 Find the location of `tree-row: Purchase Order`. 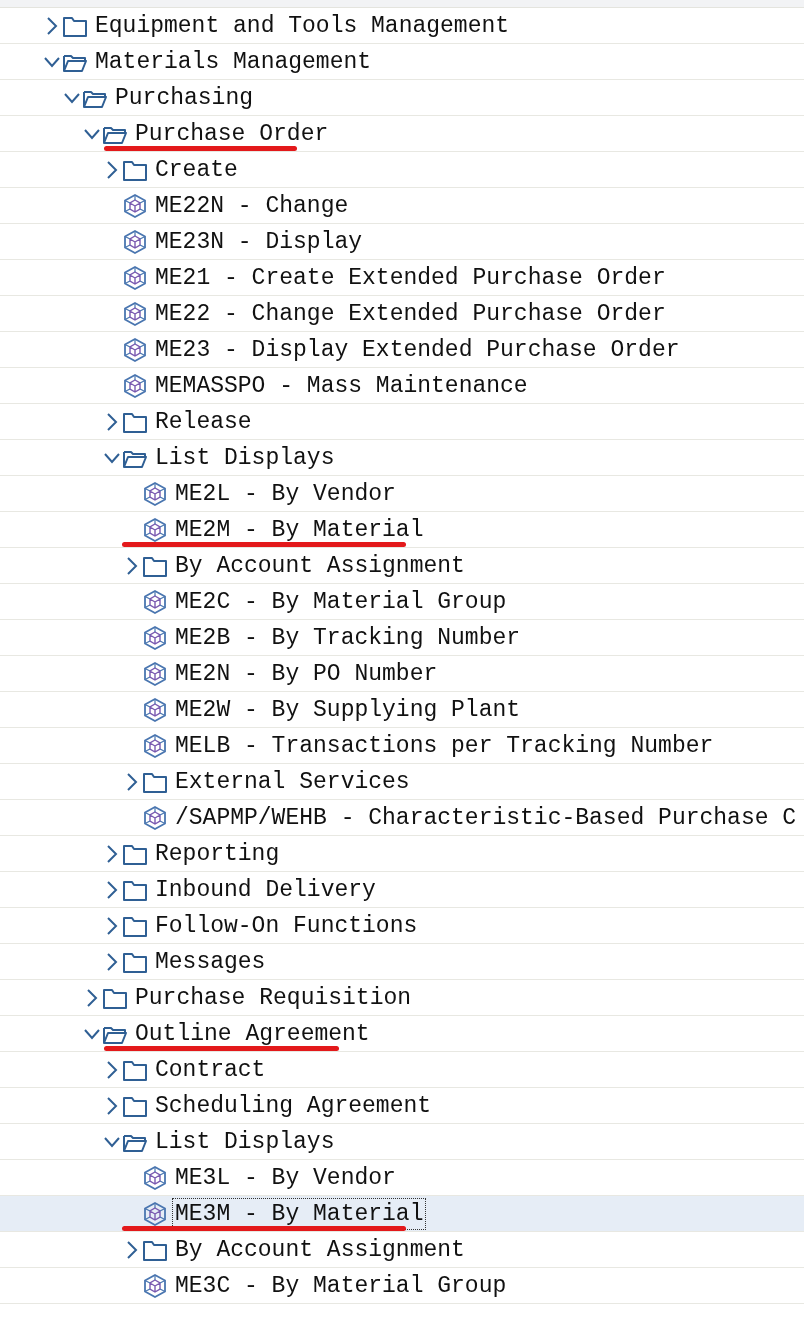

tree-row: Purchase Order is located at coordinates (402, 134).